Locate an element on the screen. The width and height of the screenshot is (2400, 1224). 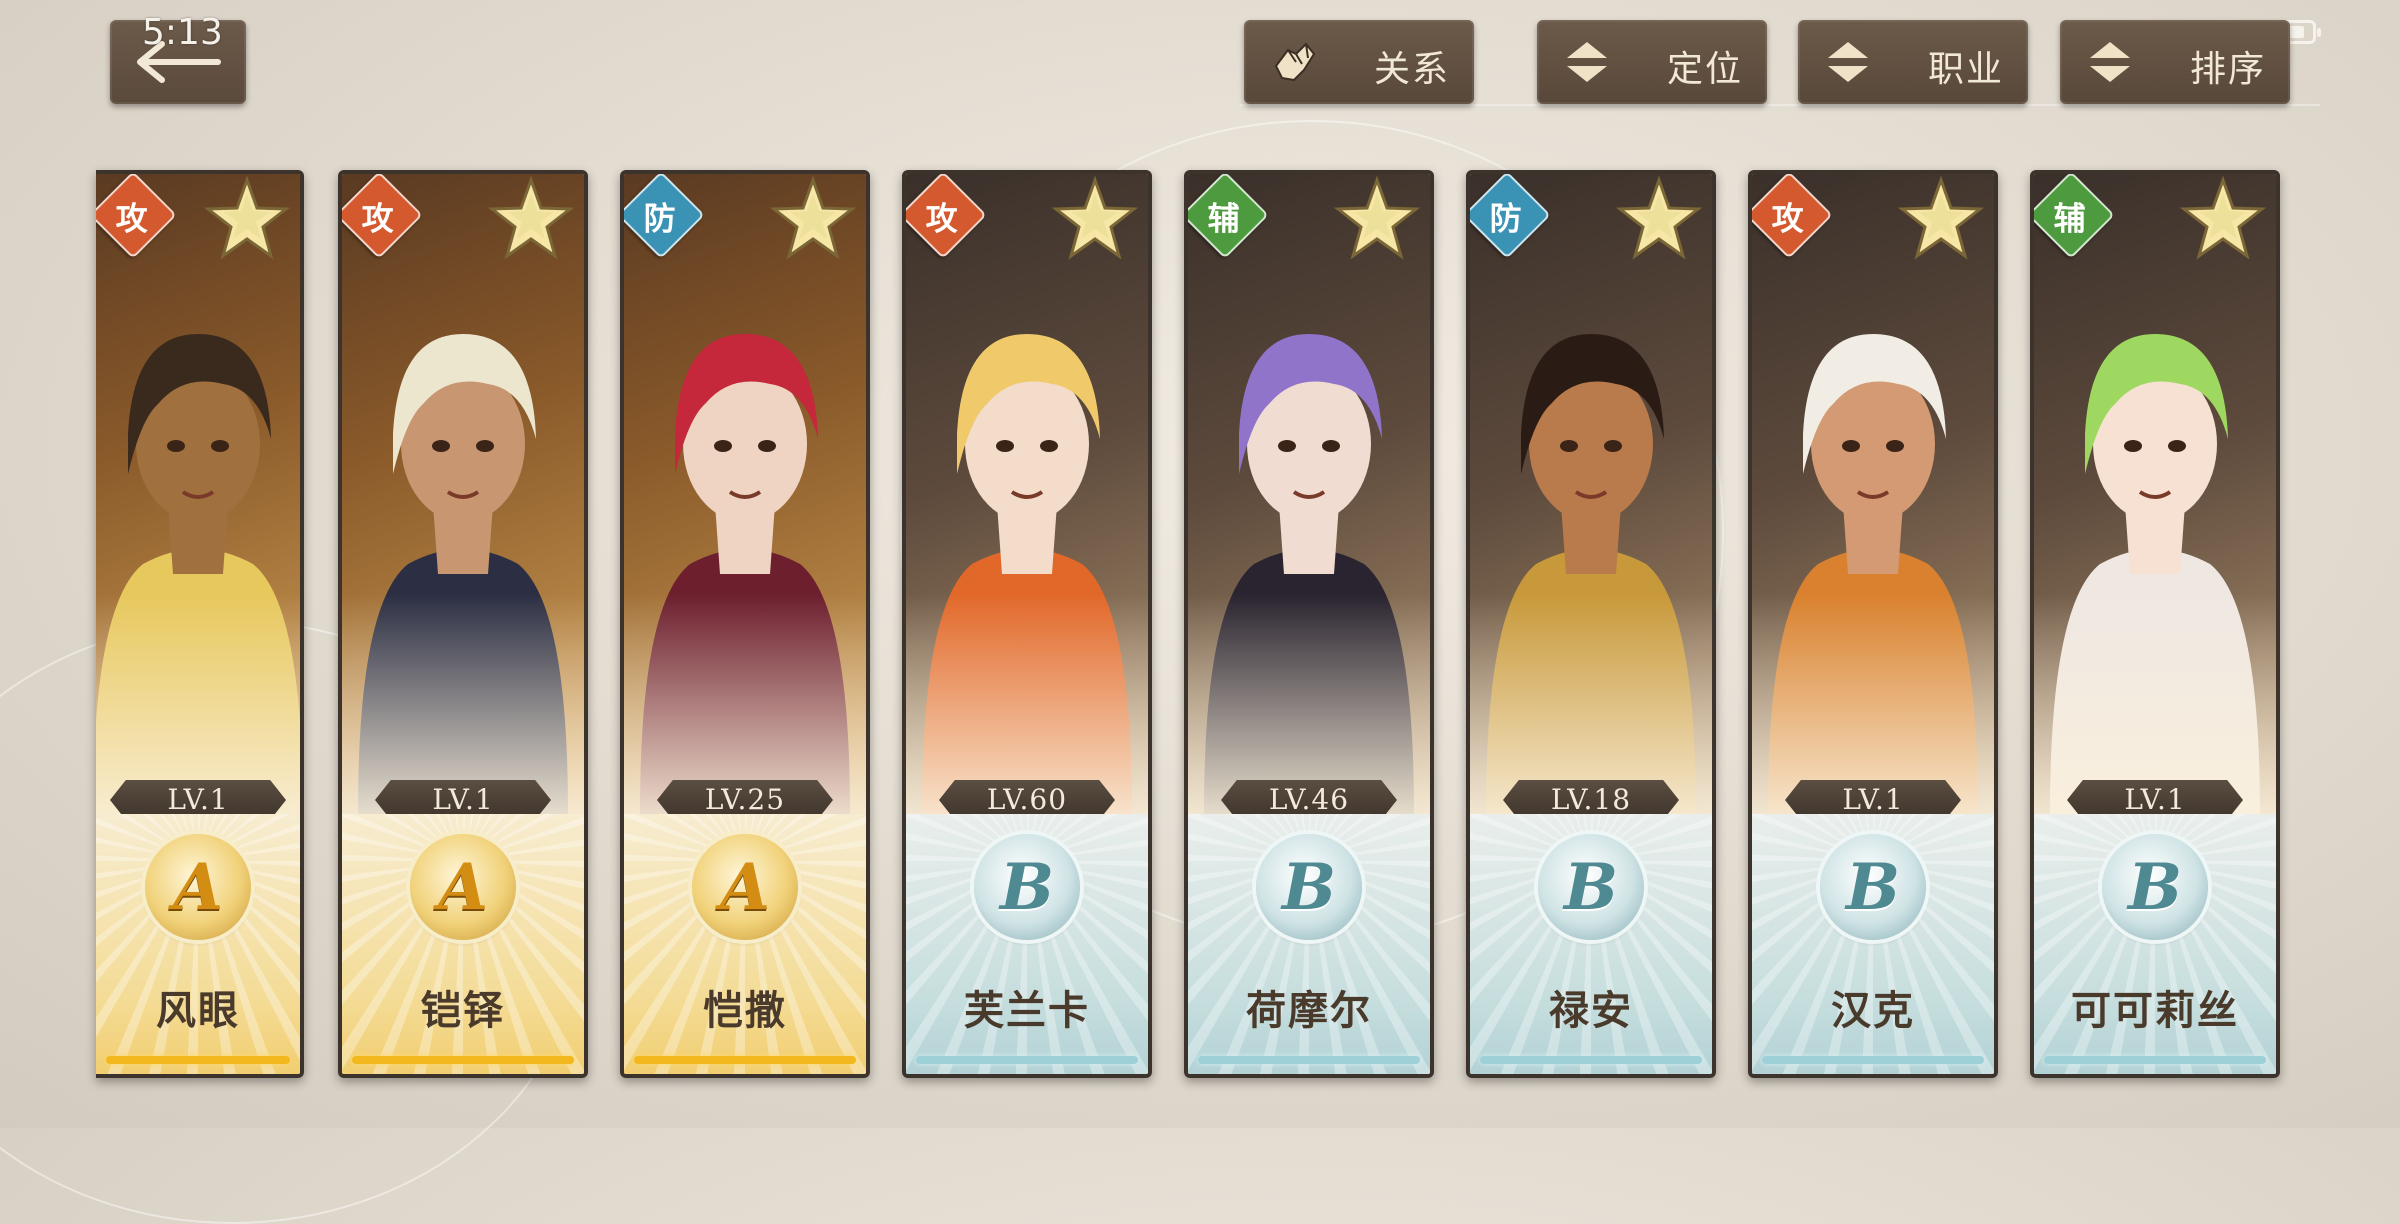
card-info-panel: B 可可莉丝 is located at coordinates (2155, 944).